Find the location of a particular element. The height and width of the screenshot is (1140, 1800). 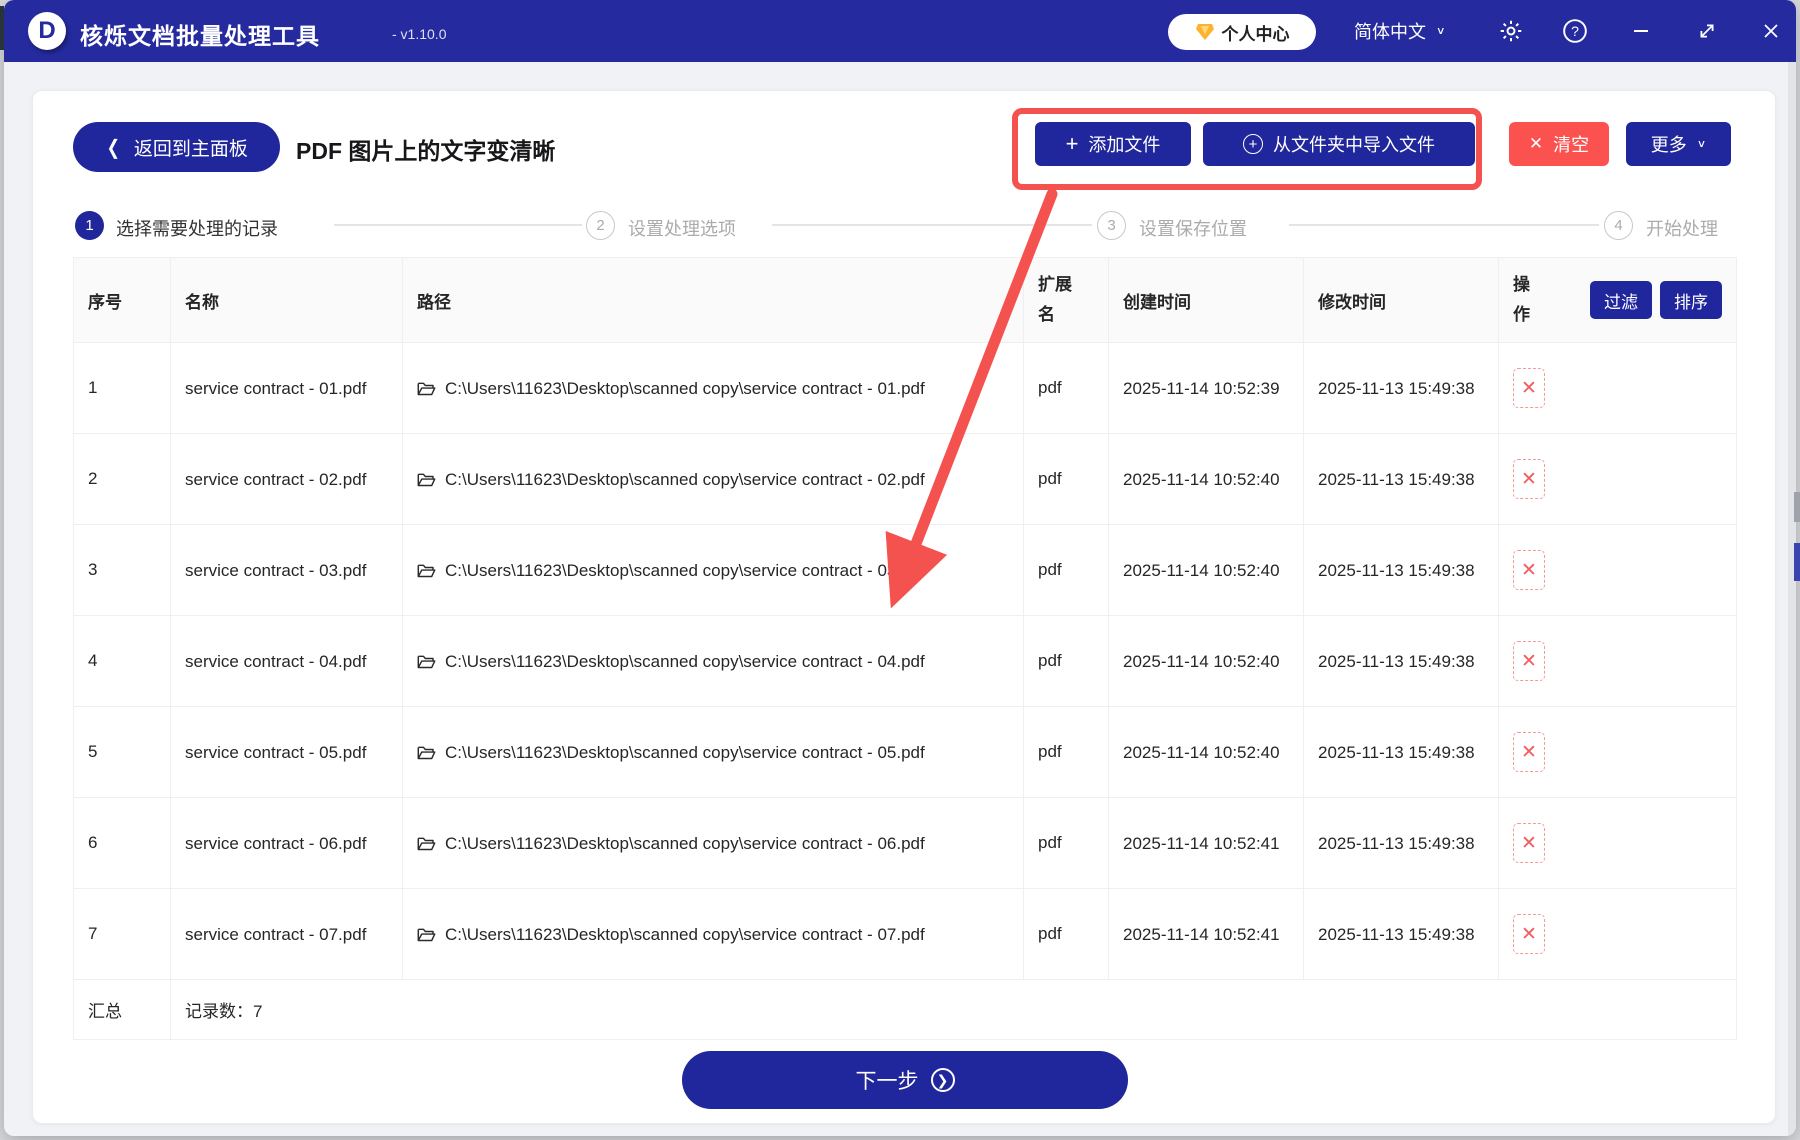

clear-button: ✕ 清空 is located at coordinates (1559, 144).